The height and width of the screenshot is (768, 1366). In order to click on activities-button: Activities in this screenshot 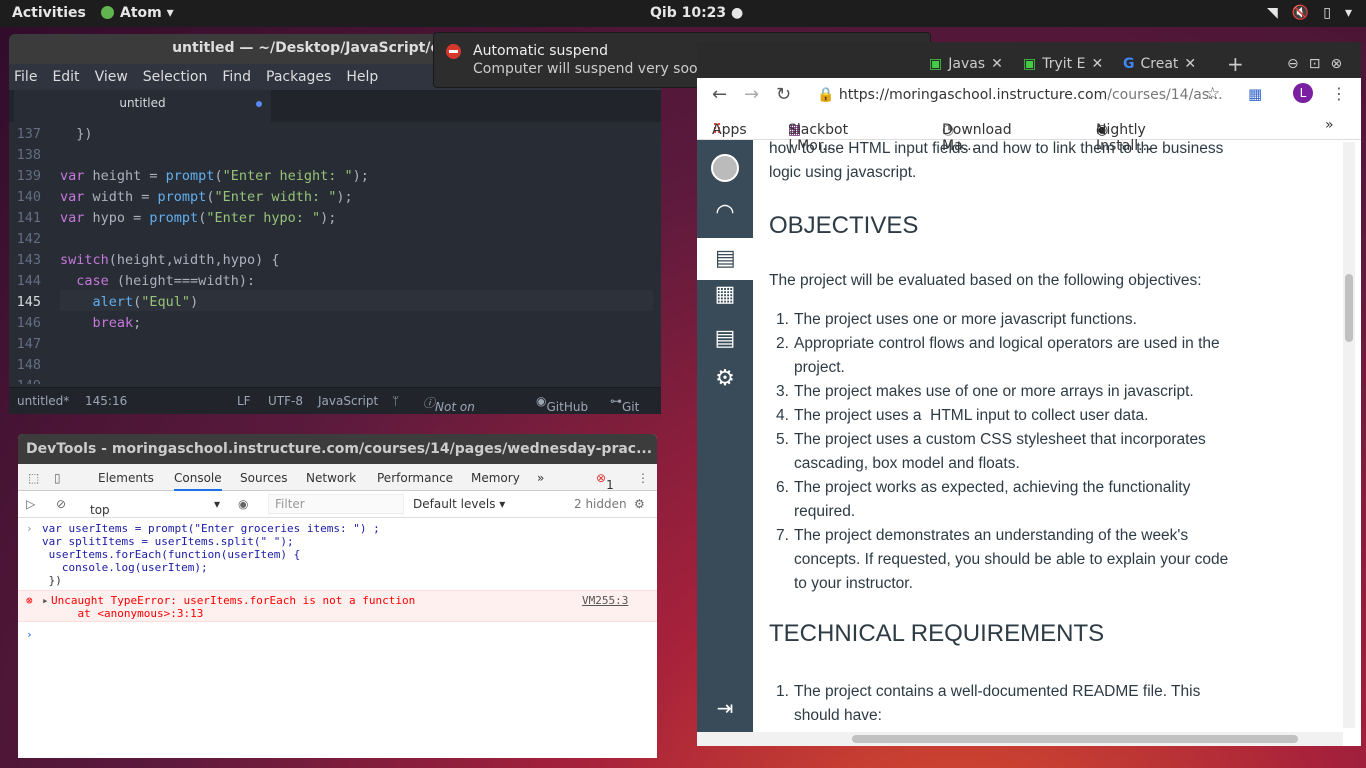, I will do `click(49, 13)`.